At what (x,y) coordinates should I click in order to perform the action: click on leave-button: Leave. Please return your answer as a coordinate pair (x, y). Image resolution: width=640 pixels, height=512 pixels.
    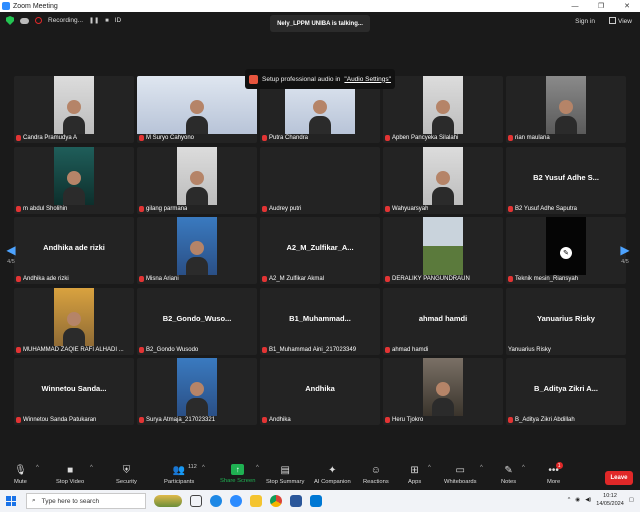
    Looking at the image, I should click on (619, 478).